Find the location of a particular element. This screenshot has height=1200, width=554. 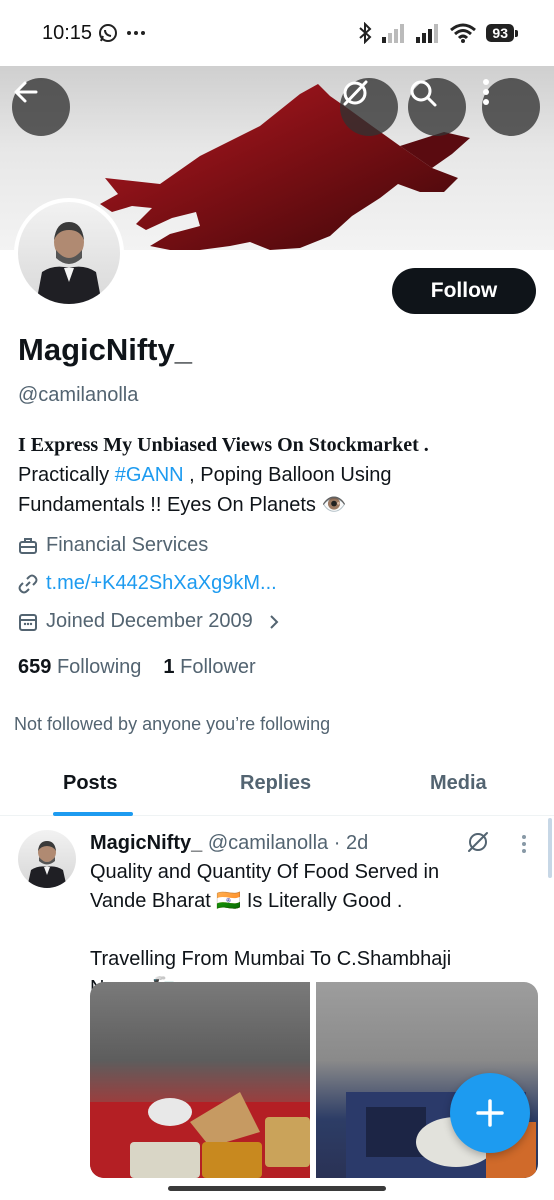

follow-button: Follow is located at coordinates (464, 291).